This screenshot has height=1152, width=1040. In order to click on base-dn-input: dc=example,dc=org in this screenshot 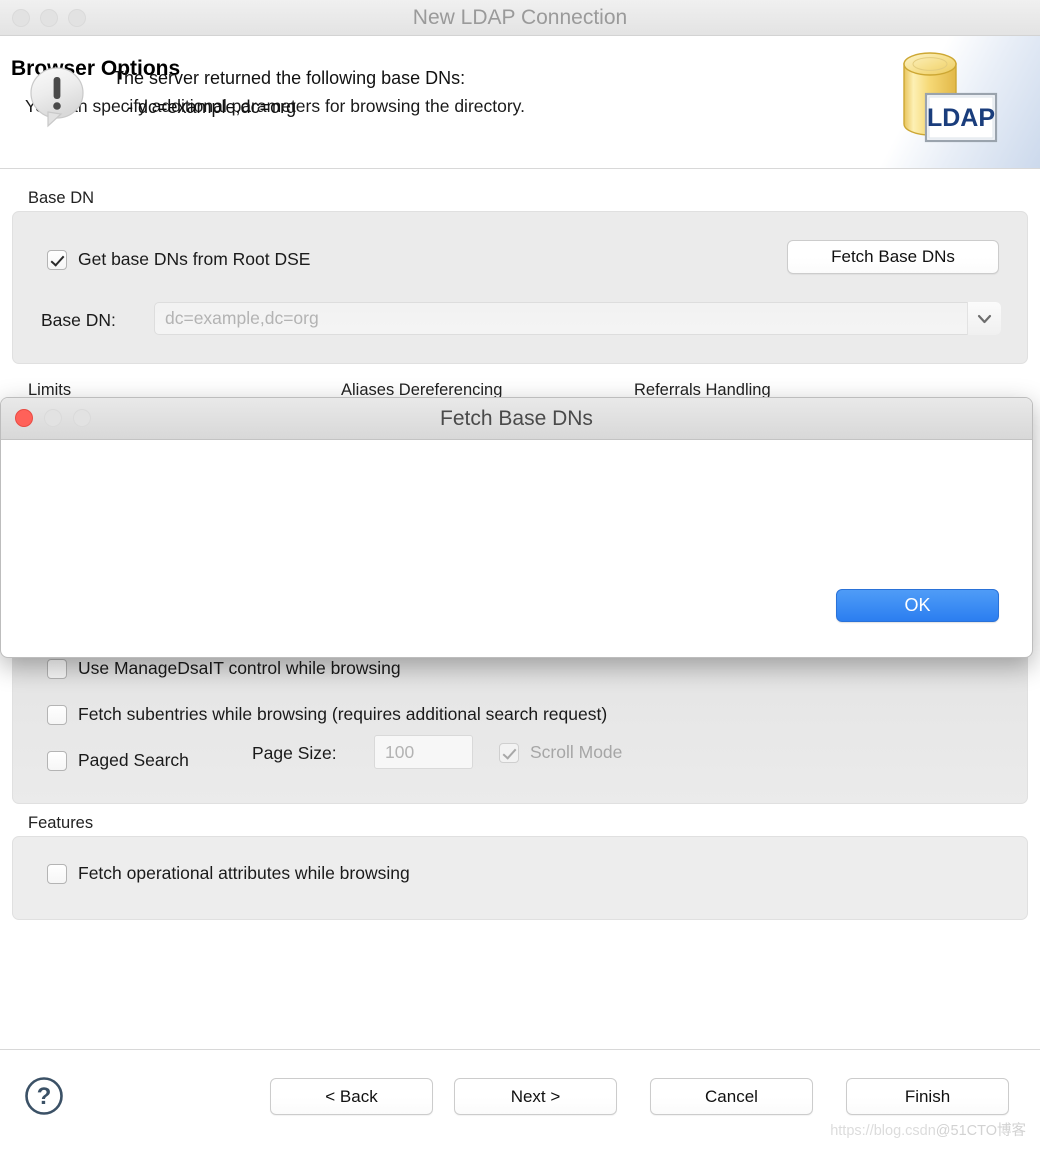, I will do `click(577, 318)`.